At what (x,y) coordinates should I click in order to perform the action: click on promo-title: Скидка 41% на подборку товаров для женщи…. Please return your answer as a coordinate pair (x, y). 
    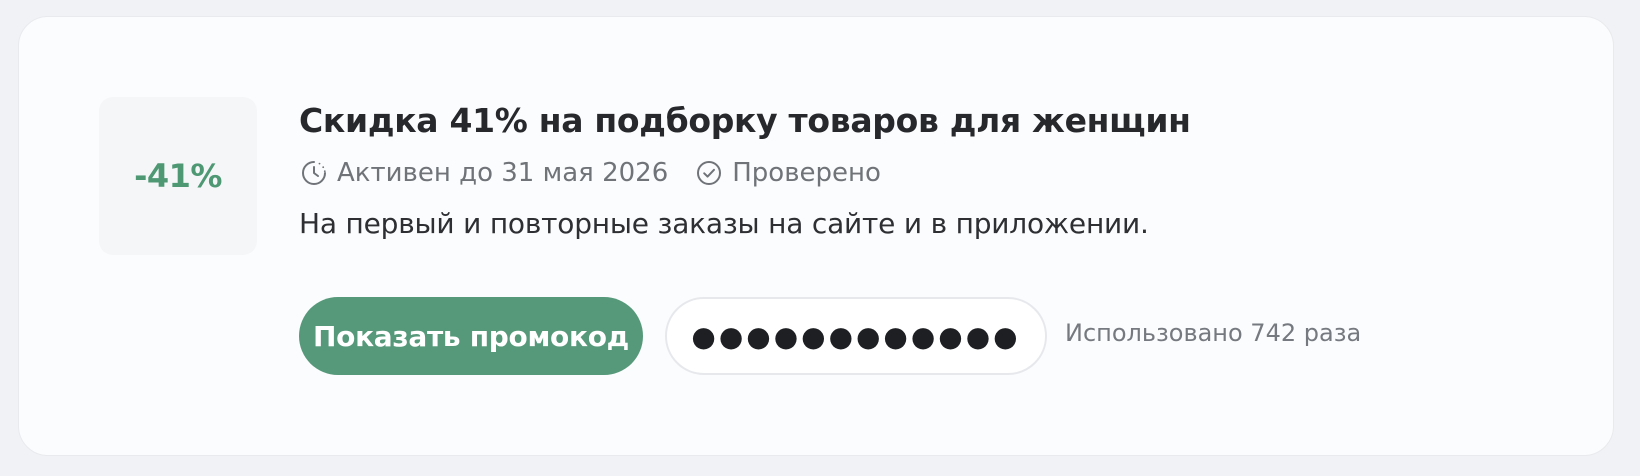
    Looking at the image, I should click on (745, 120).